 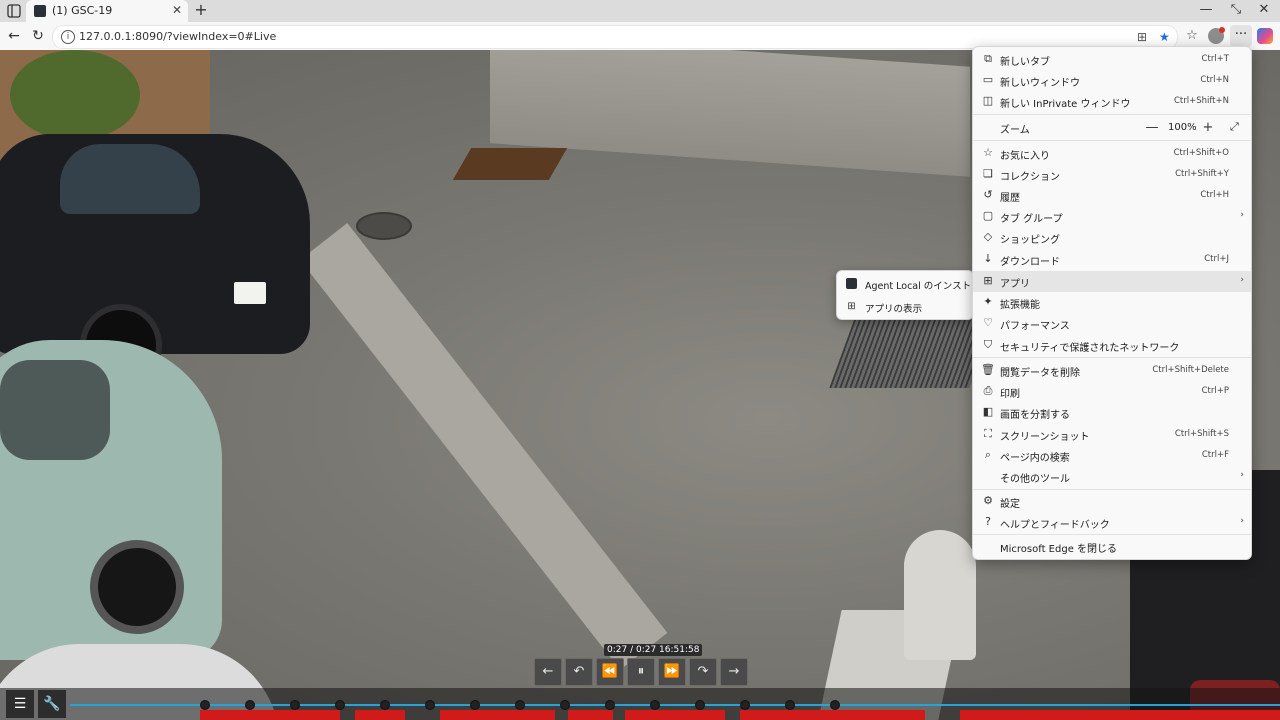 I want to click on close-window-button: ✕, so click(x=1264, y=9).